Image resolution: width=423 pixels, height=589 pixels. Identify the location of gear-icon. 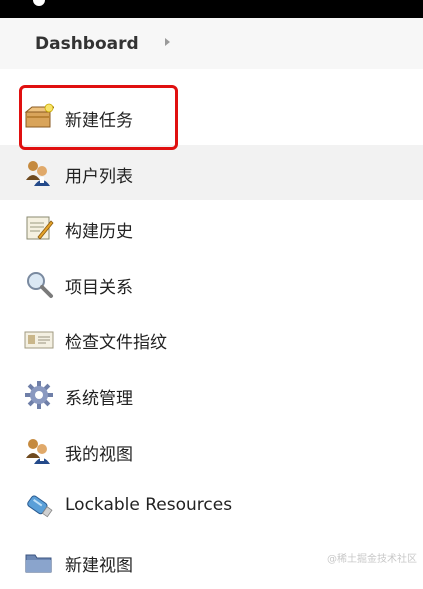
(39, 395).